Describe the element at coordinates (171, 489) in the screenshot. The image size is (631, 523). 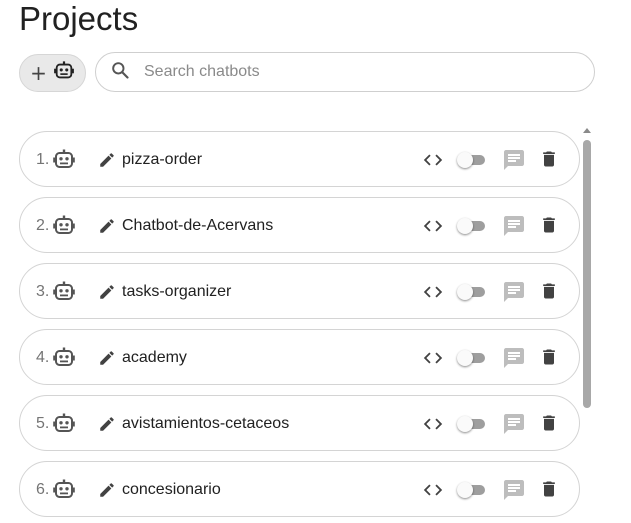
I see `project-name: concesionario` at that location.